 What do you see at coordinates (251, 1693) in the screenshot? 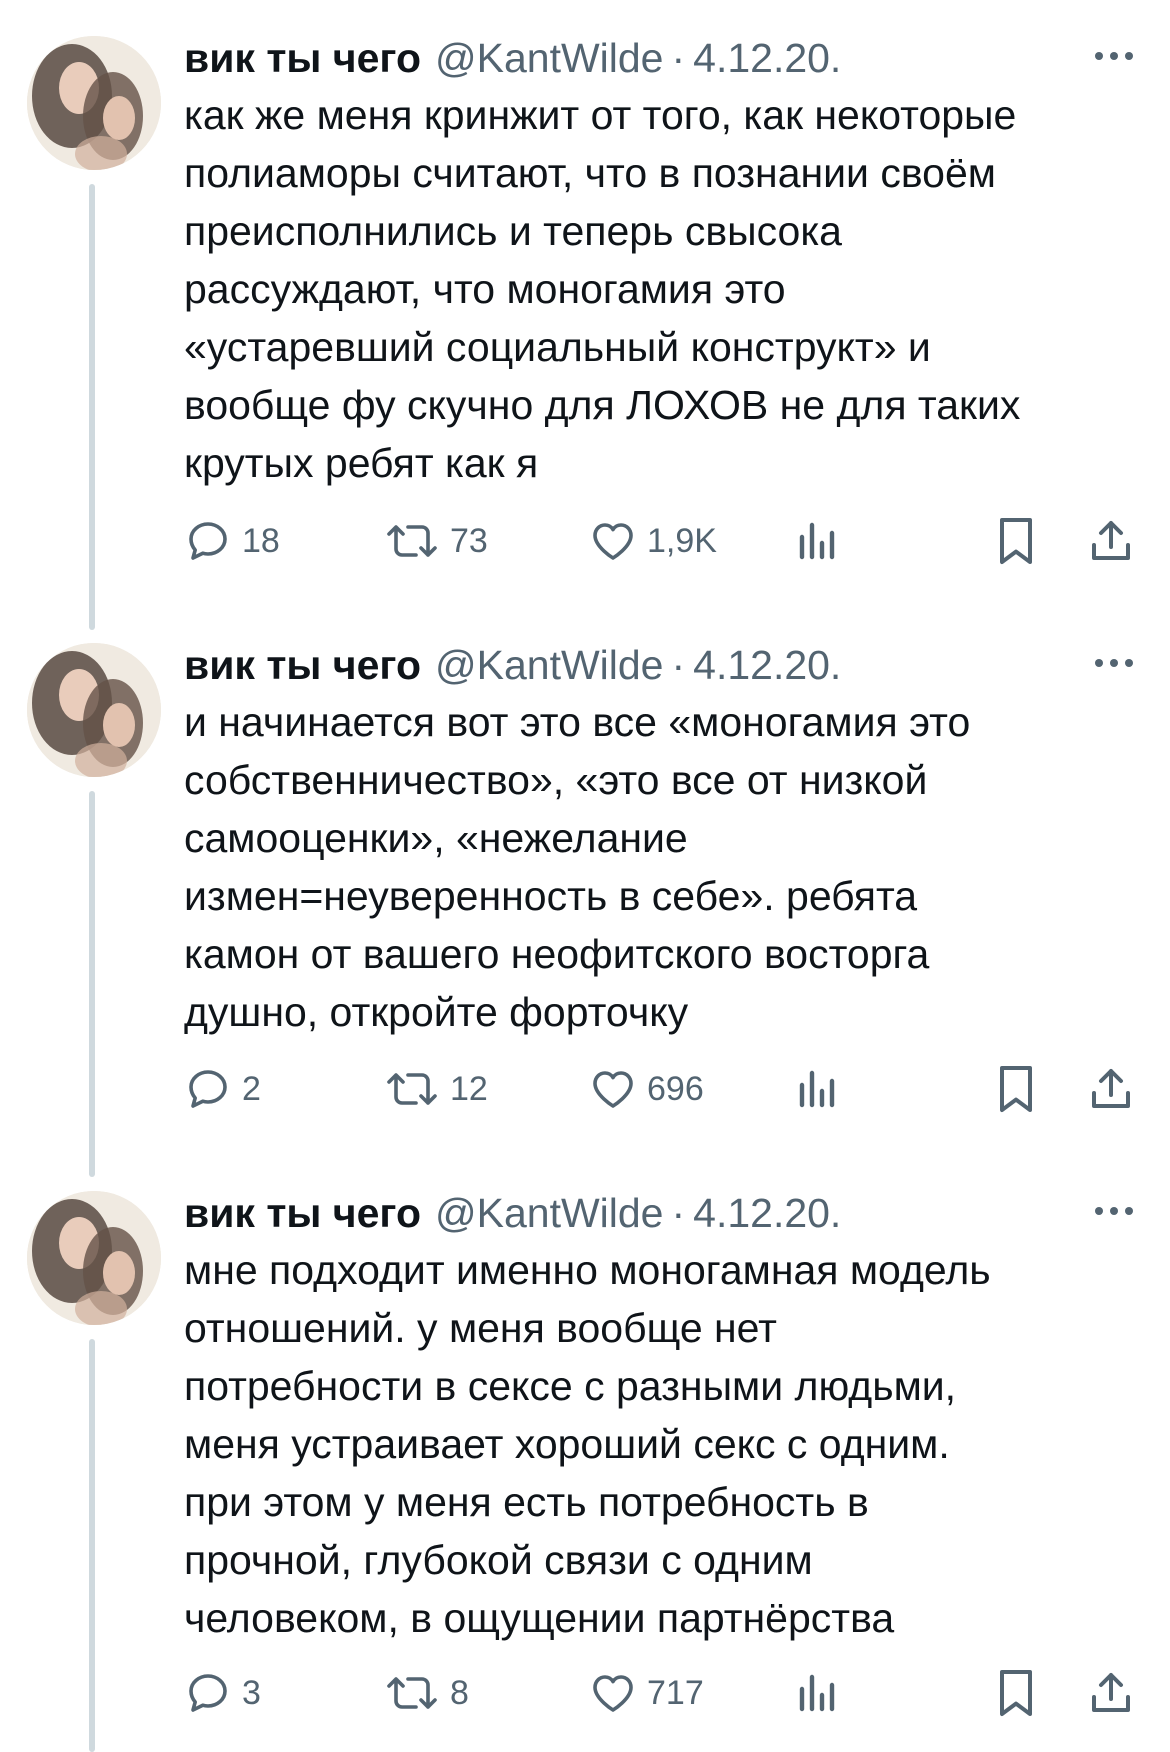
I see `reply-count: 3` at bounding box center [251, 1693].